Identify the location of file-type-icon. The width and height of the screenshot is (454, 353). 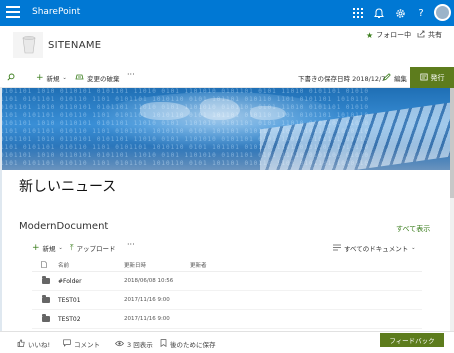
(44, 265).